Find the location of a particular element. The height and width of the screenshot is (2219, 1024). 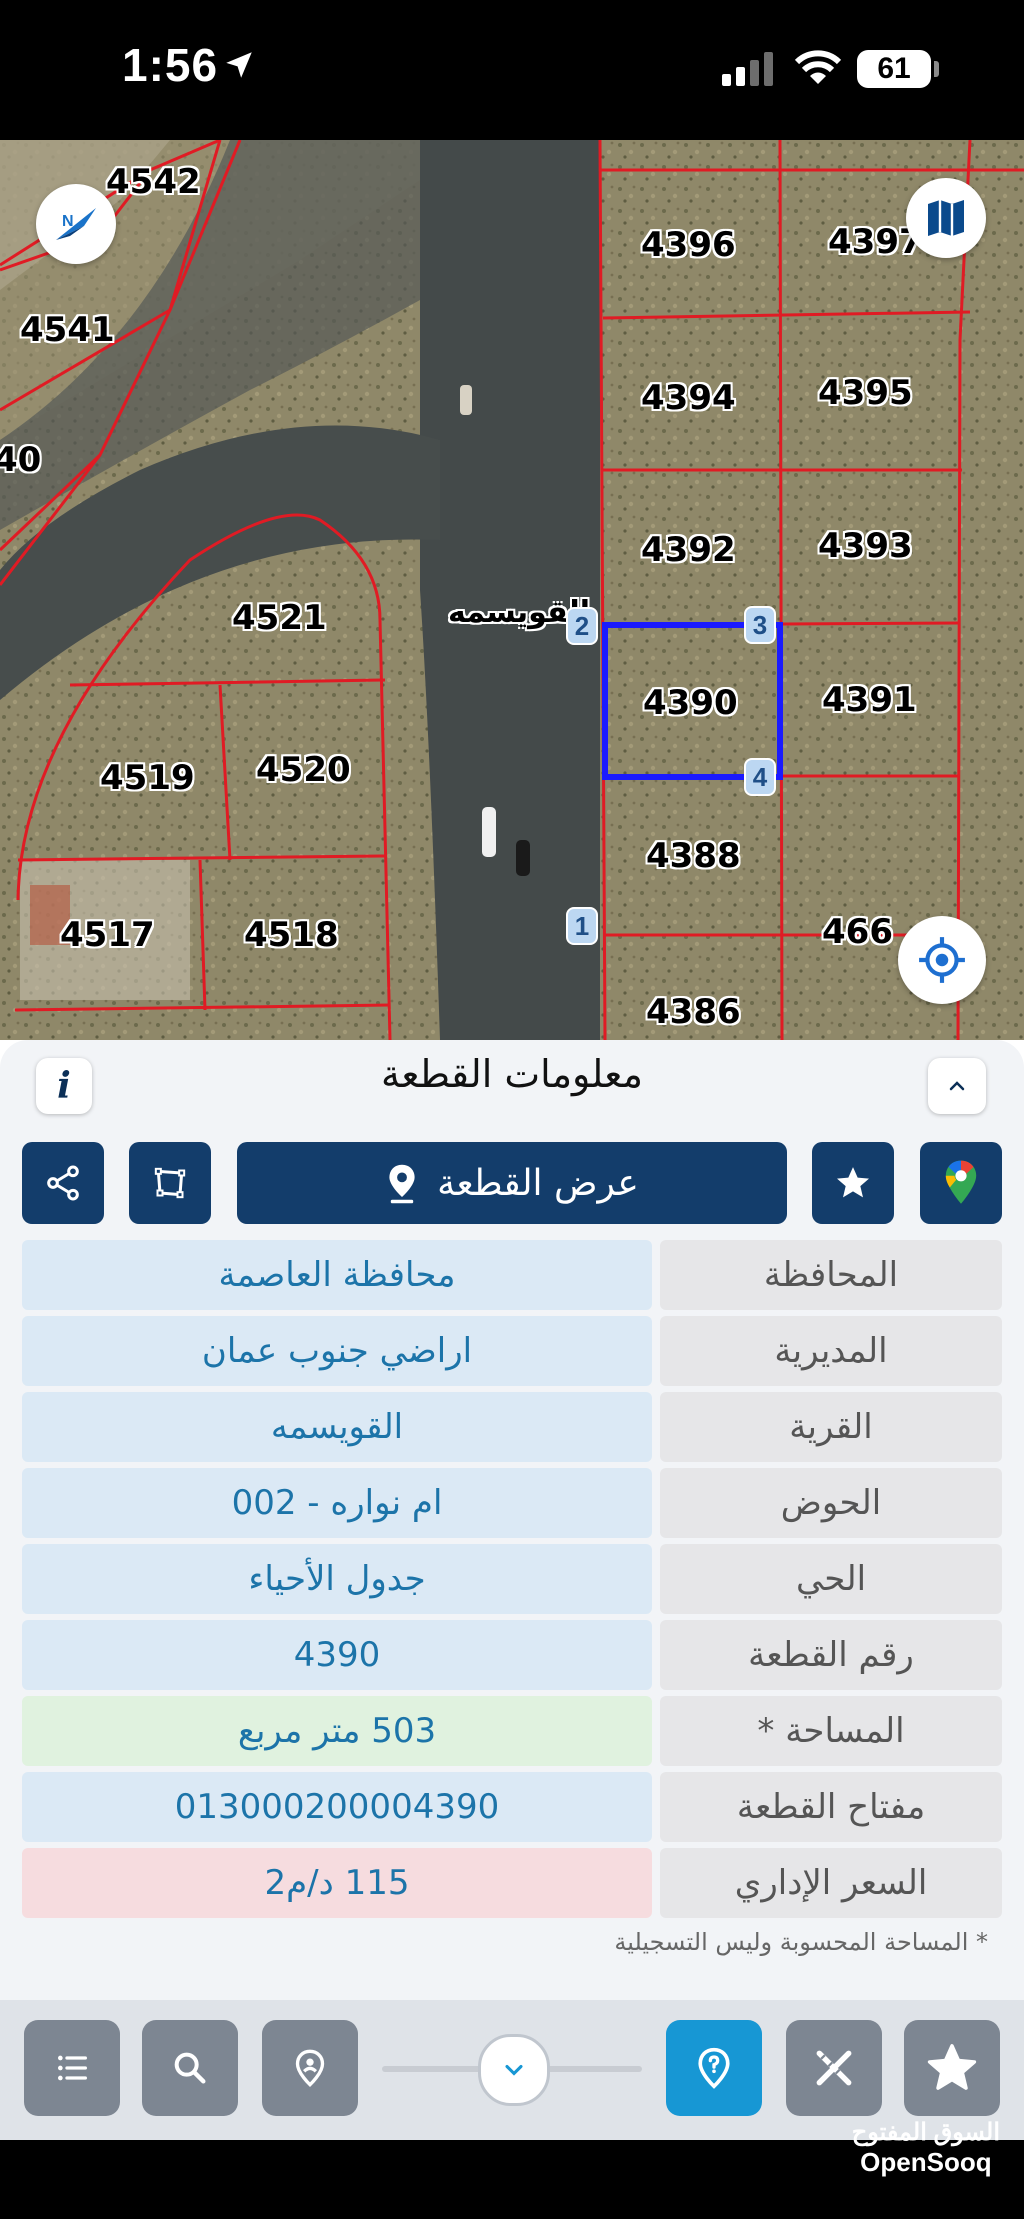

list-button is located at coordinates (72, 2068).